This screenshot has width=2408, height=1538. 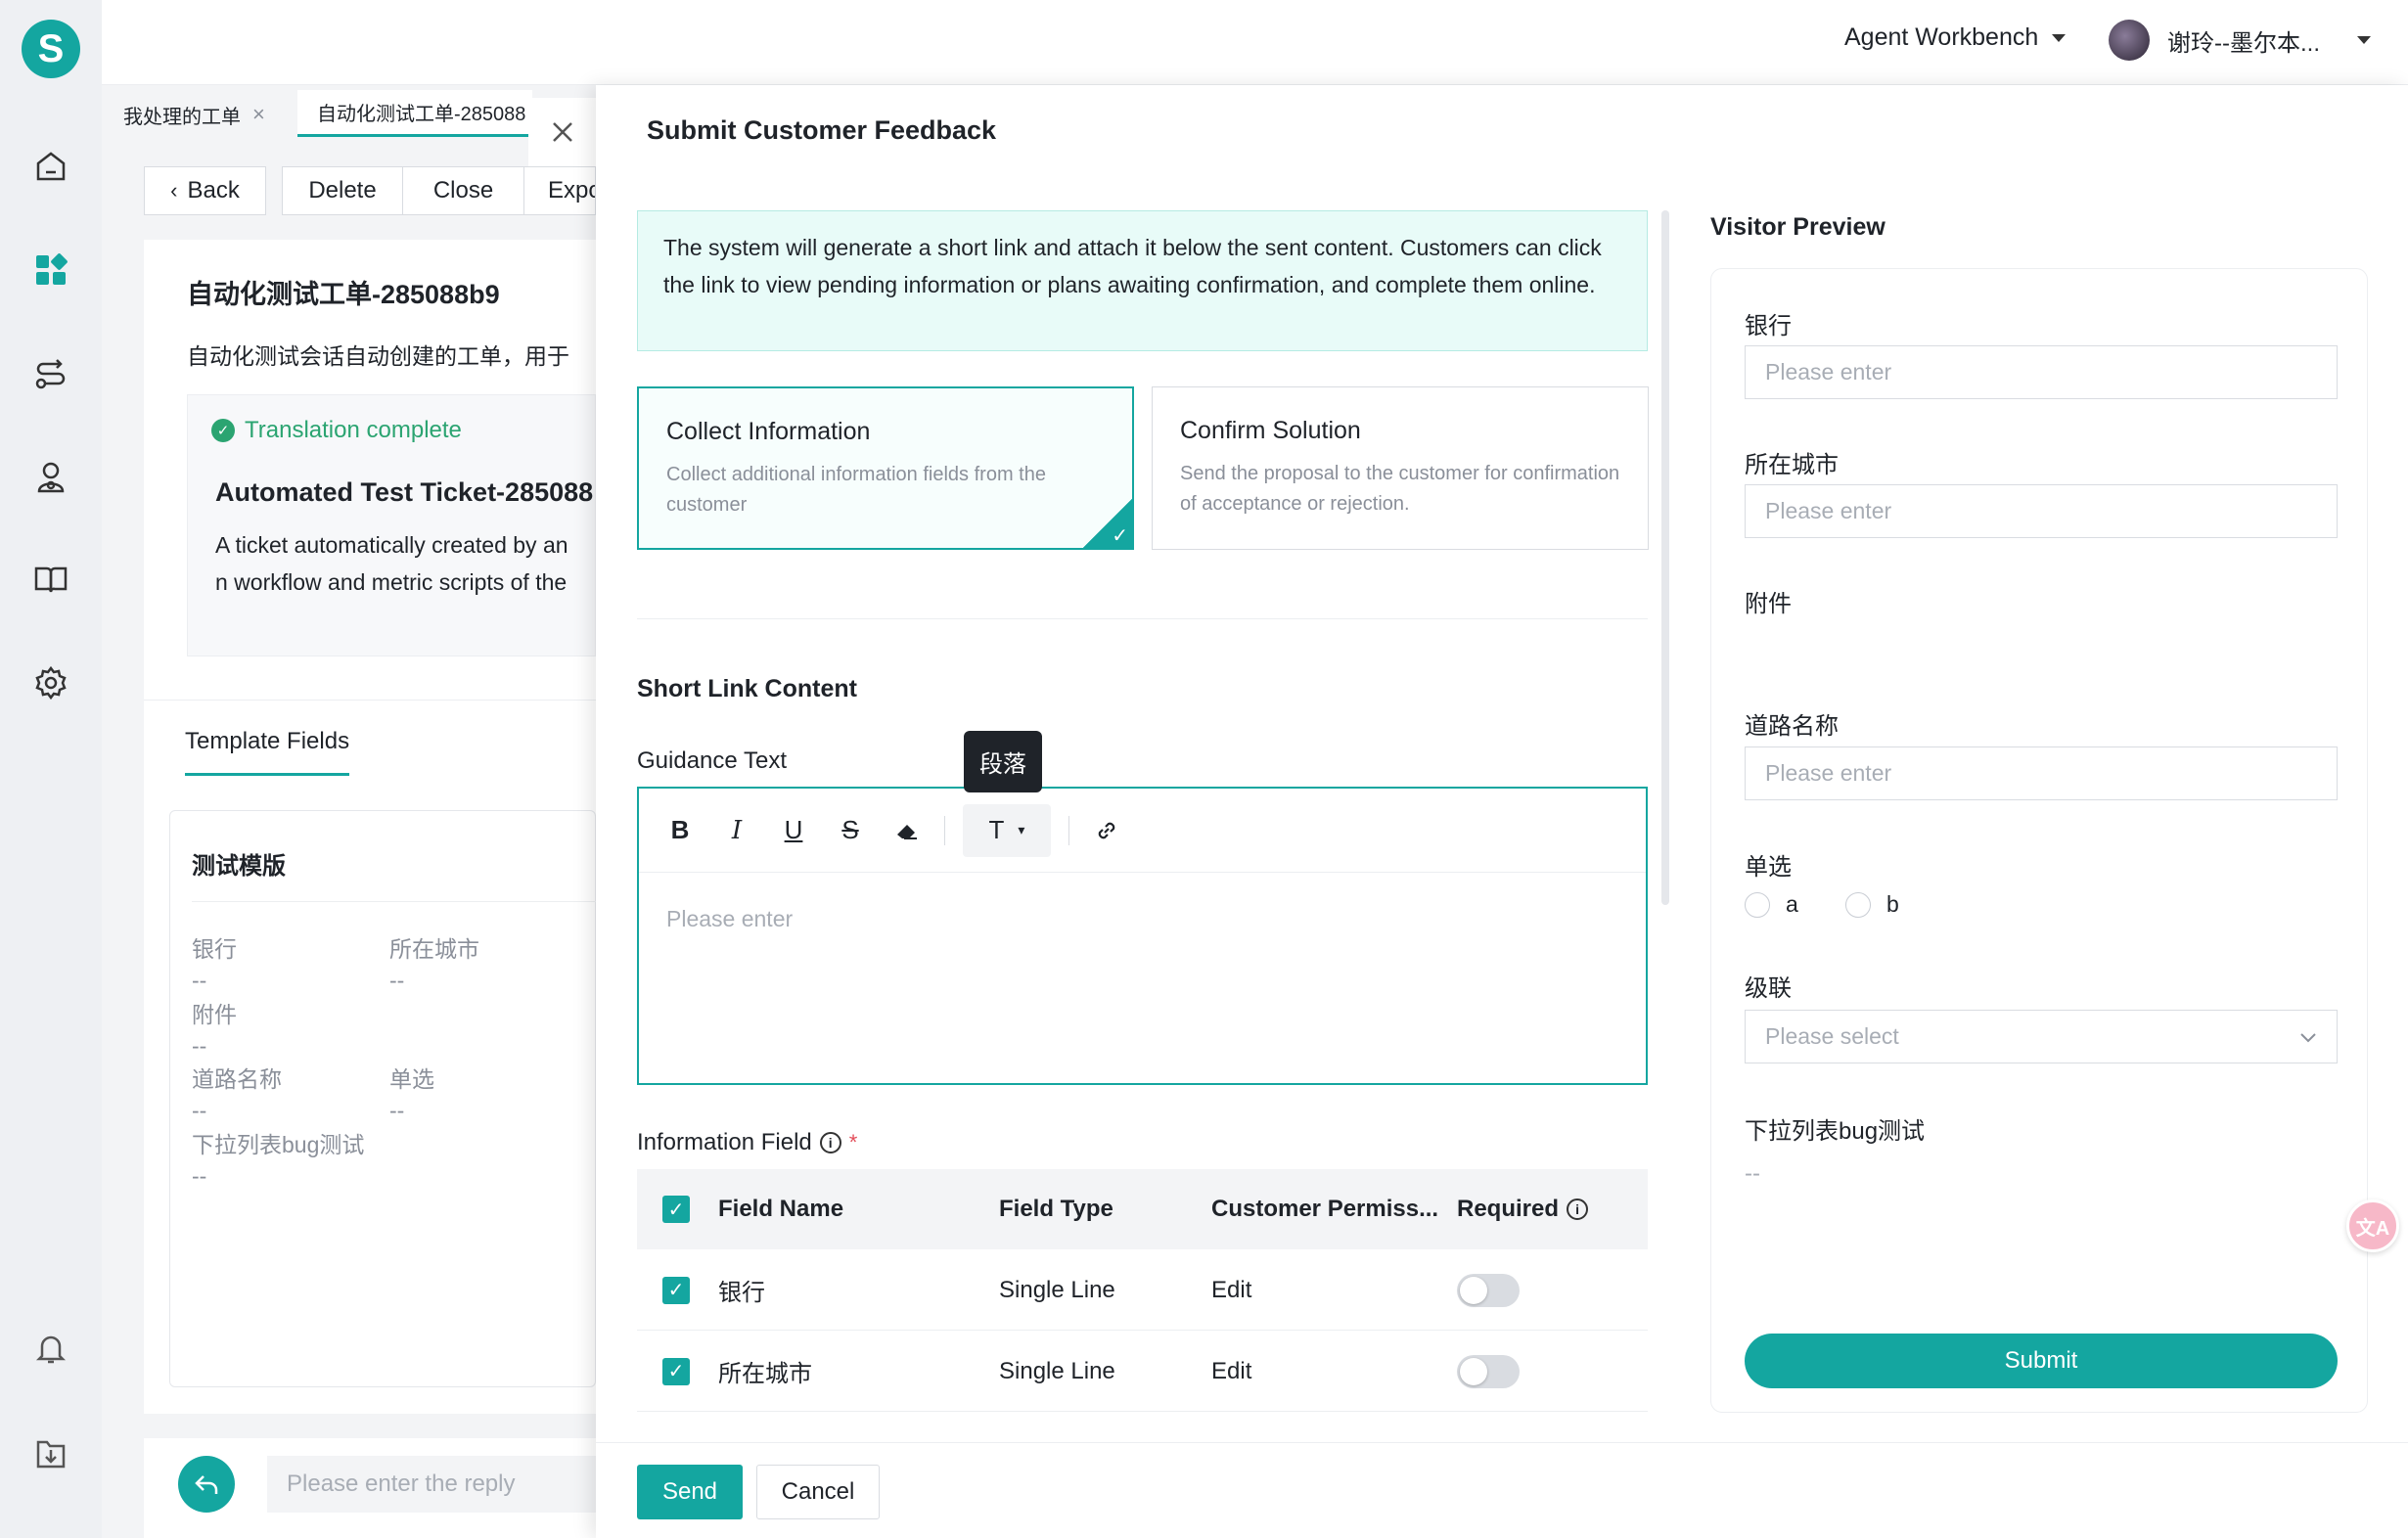 What do you see at coordinates (1142, 936) in the screenshot?
I see `rich-text-editor: B I U S T ▾ Please enter` at bounding box center [1142, 936].